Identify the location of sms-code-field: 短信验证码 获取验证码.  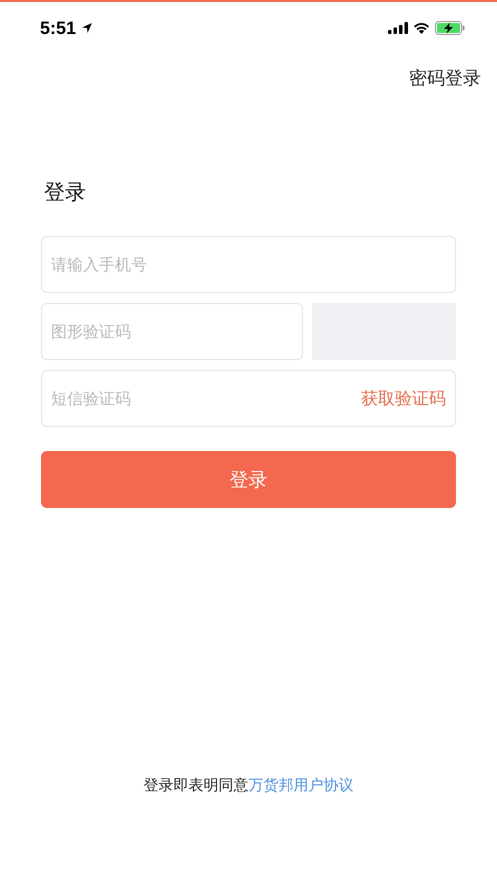
(248, 398).